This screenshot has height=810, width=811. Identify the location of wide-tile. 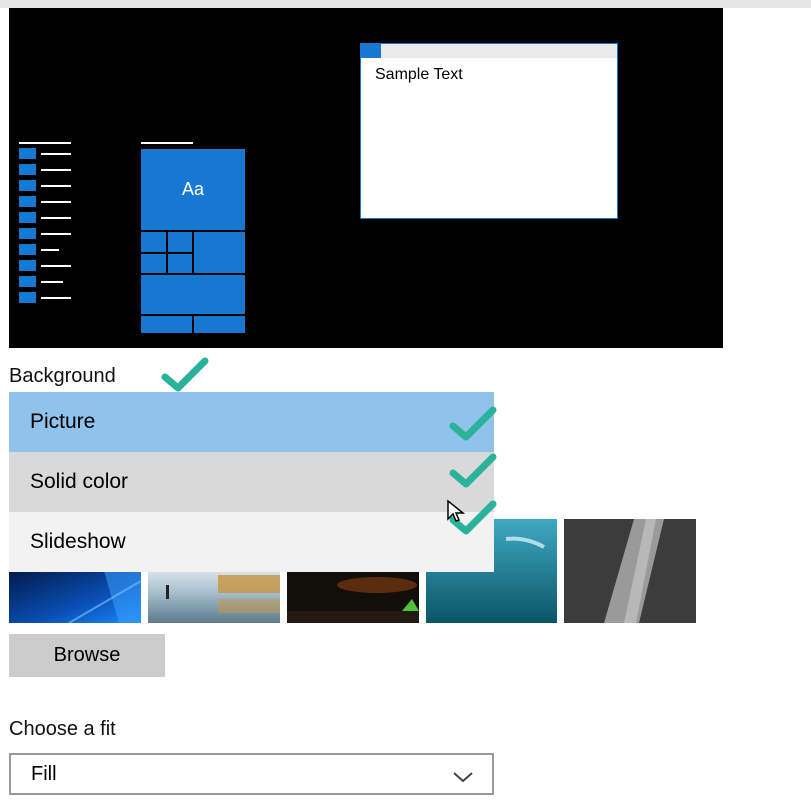
(193, 294).